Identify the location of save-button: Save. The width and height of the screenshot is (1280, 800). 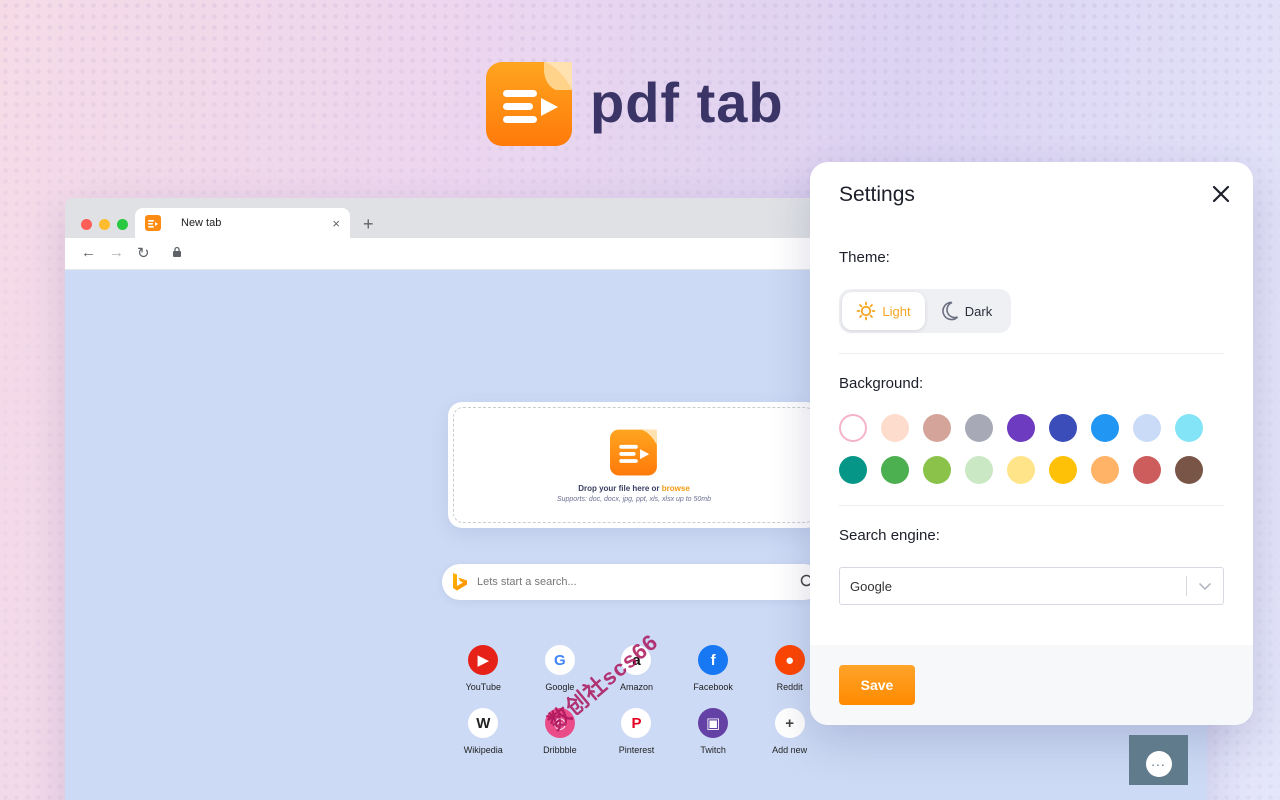
(877, 685).